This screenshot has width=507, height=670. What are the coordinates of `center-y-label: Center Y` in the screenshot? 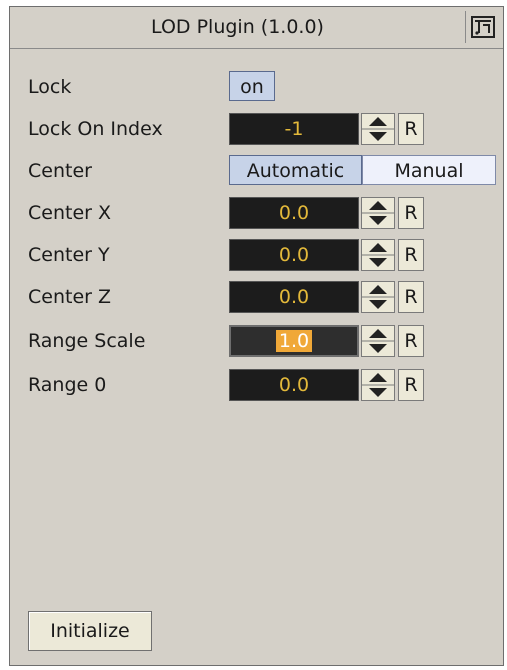 It's located at (69, 255).